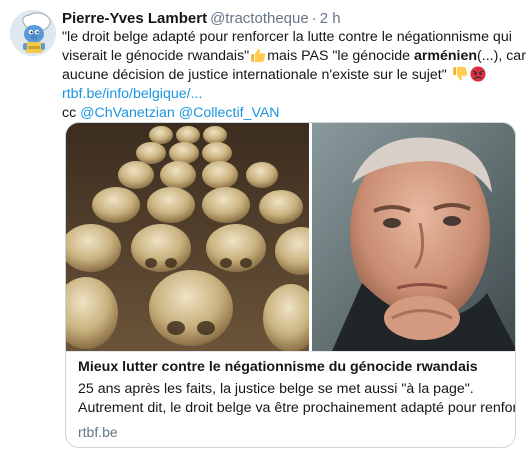  What do you see at coordinates (127, 113) in the screenshot?
I see `mention-chvanetzian: @ChVanetzian` at bounding box center [127, 113].